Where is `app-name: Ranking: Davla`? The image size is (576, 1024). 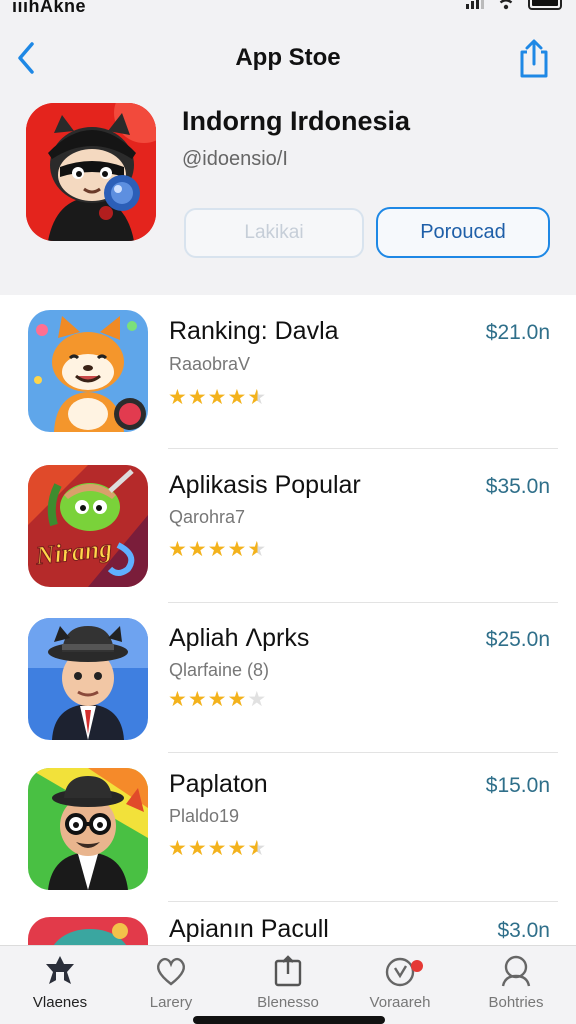 app-name: Ranking: Davla is located at coordinates (254, 331).